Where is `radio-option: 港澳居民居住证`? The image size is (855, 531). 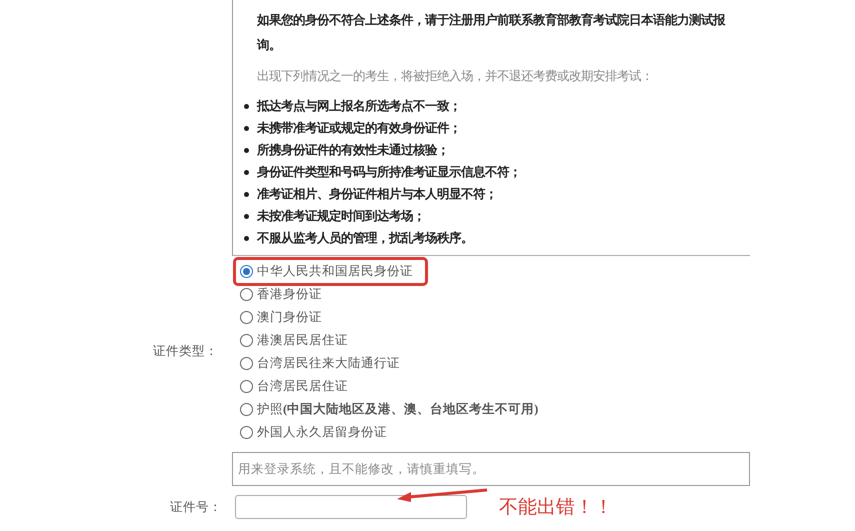 radio-option: 港澳居民居住证 is located at coordinates (294, 340).